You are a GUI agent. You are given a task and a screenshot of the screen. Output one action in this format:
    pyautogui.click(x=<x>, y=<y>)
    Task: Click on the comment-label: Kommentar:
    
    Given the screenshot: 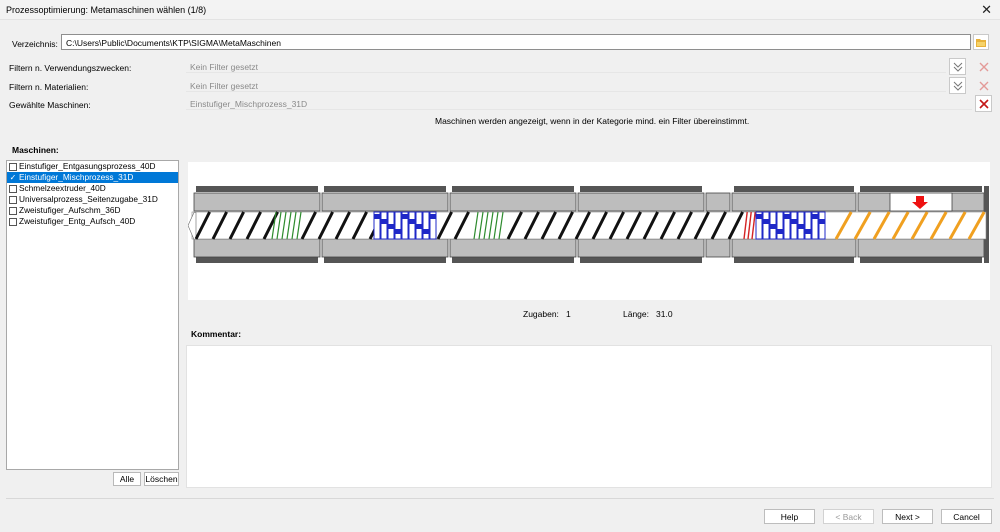 What is the action you would take?
    pyautogui.click(x=216, y=334)
    